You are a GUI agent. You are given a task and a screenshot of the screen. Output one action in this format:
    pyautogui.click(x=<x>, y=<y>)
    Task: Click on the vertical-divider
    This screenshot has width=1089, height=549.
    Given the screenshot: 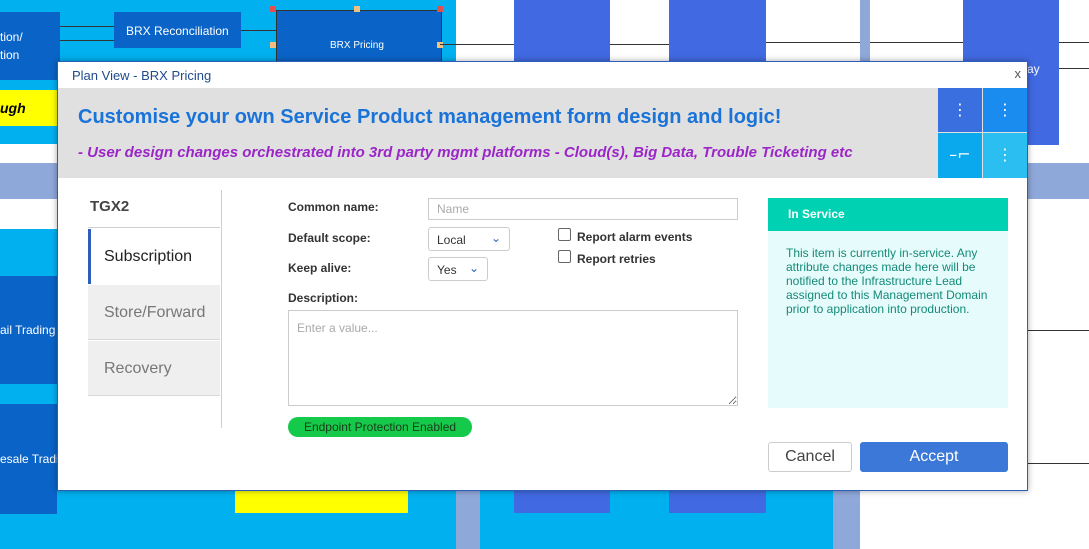 What is the action you would take?
    pyautogui.click(x=865, y=31)
    